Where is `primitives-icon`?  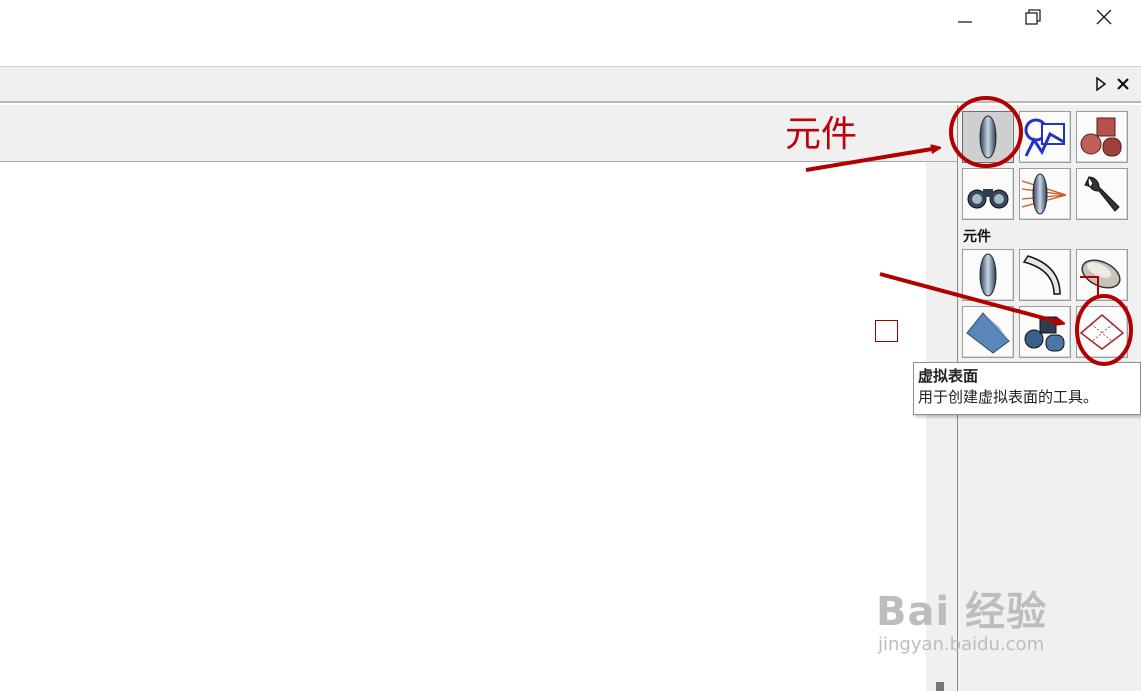
primitives-icon is located at coordinates (1044, 334).